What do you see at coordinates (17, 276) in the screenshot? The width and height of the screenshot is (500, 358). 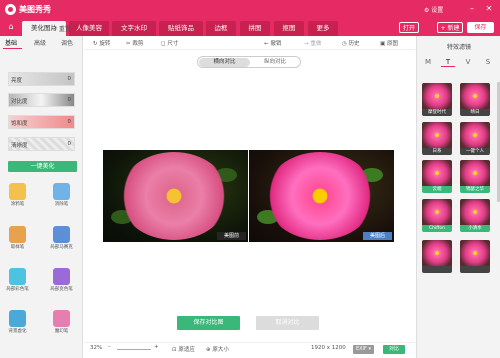 I see `local-color-pen-icon` at bounding box center [17, 276].